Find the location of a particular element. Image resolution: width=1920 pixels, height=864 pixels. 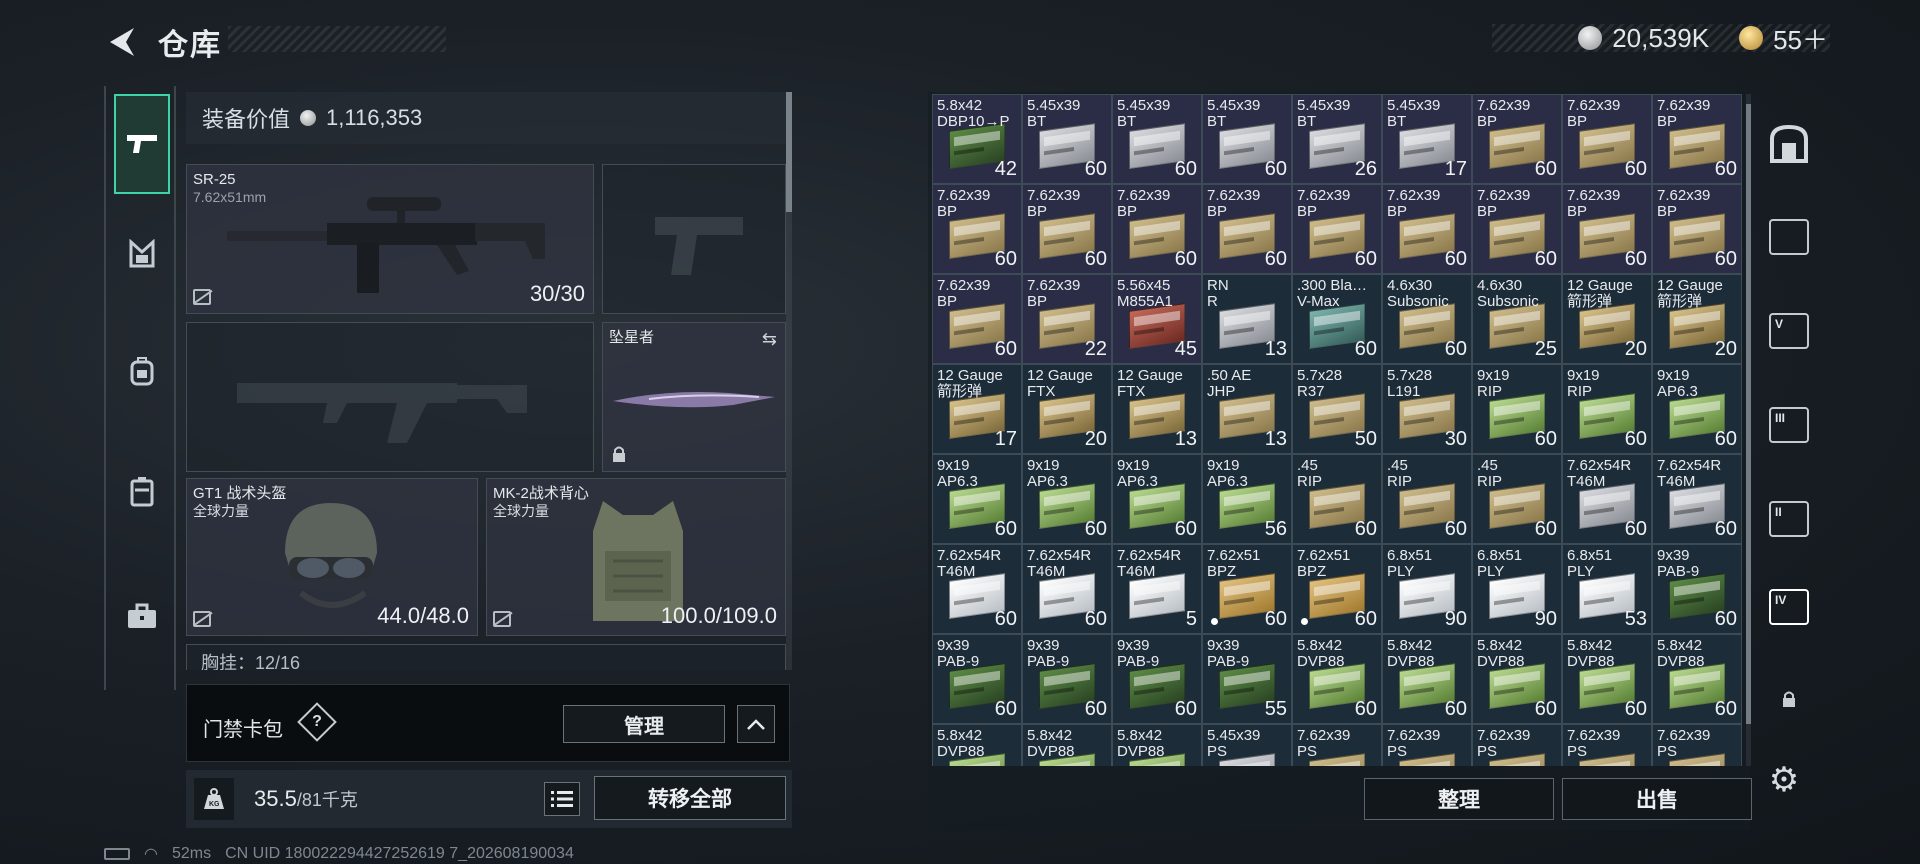

inventory-scrollbar is located at coordinates (1748, 430).